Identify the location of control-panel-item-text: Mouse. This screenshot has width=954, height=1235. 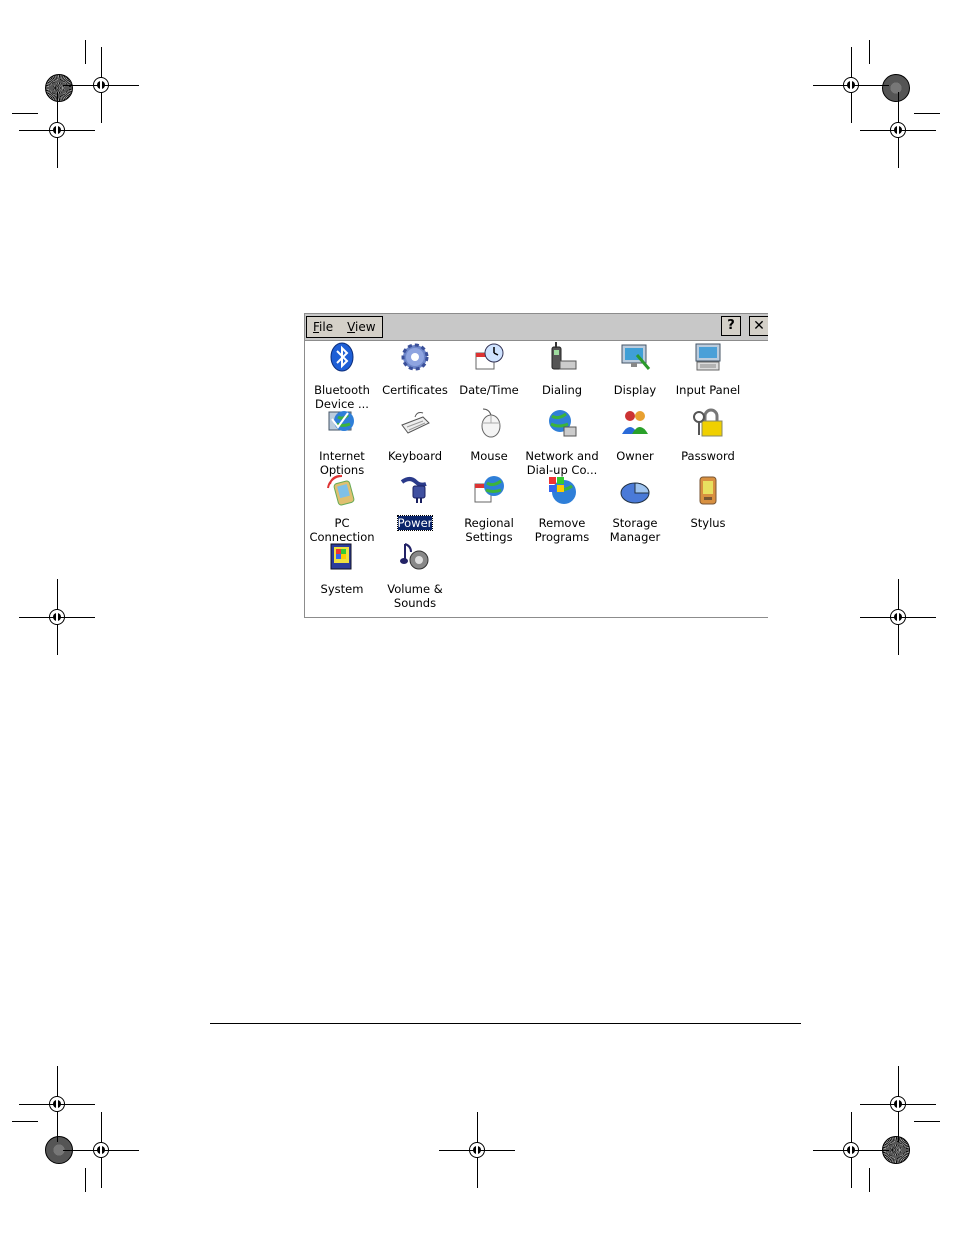
(489, 456).